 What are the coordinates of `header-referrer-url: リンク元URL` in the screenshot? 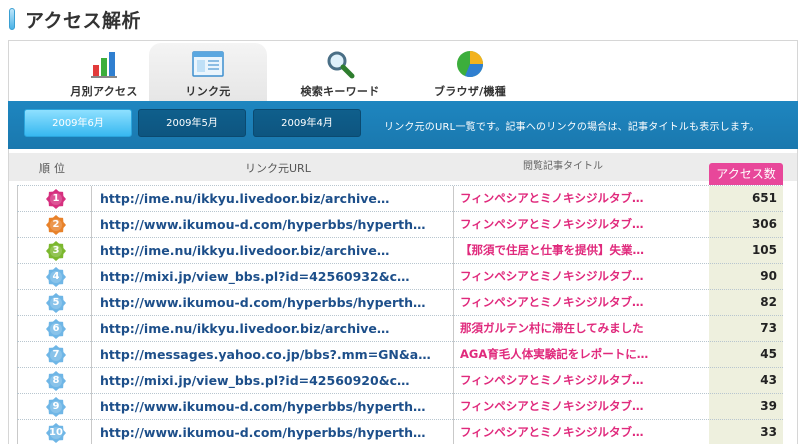 It's located at (278, 168).